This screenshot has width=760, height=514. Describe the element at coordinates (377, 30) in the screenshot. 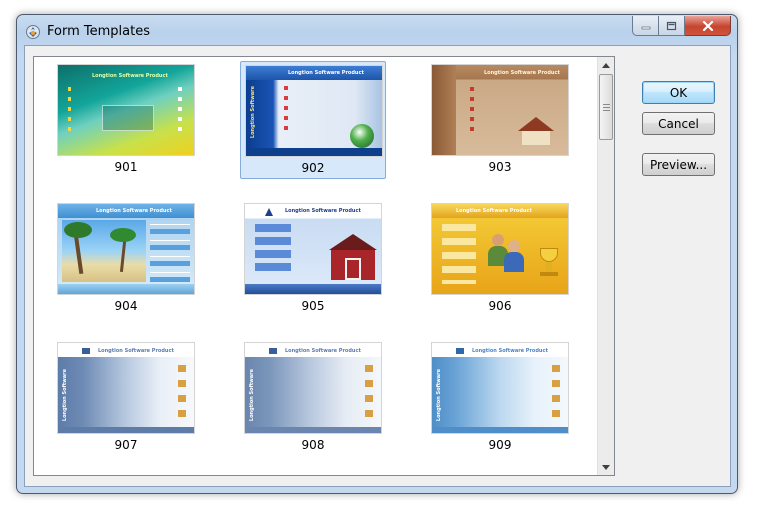

I see `title-bar: Form Templates` at that location.